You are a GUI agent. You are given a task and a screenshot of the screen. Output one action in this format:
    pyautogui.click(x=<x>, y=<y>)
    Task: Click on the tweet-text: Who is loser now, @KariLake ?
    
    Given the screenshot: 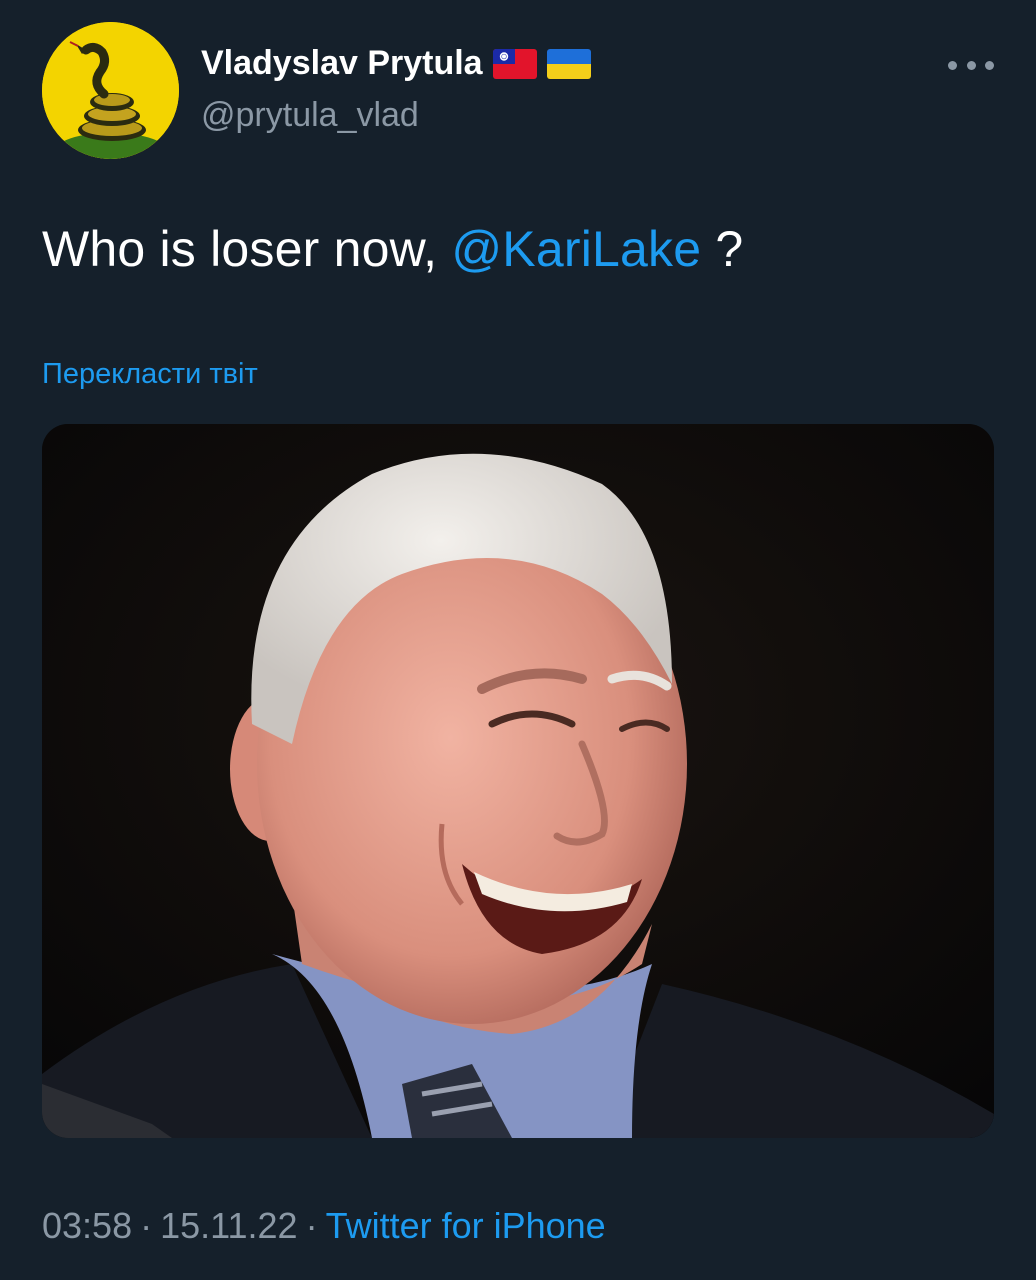 What is the action you would take?
    pyautogui.click(x=392, y=249)
    